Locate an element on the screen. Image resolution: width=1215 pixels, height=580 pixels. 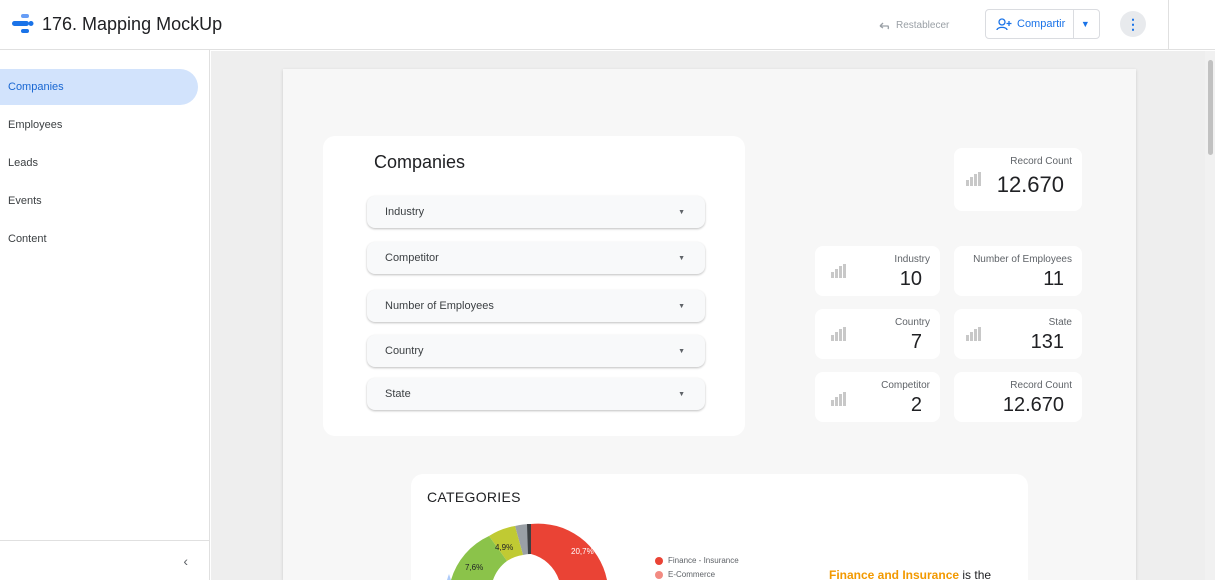
kpi-value: 11 is located at coordinates (1053, 279).